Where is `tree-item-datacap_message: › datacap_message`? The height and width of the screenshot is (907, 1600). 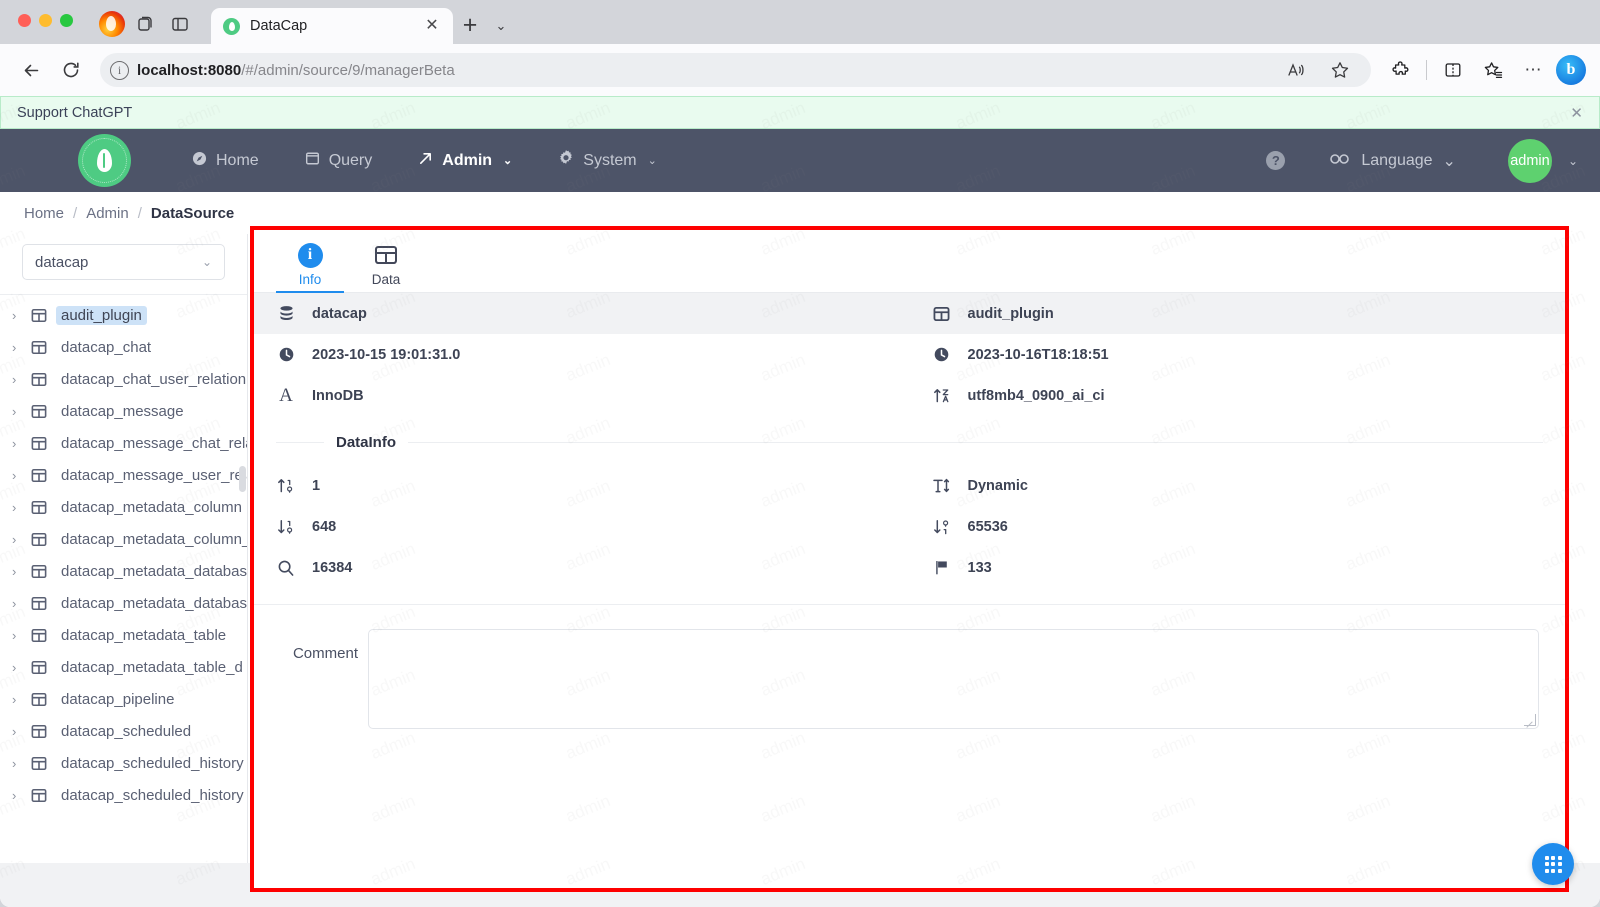 tree-item-datacap_message: › datacap_message is located at coordinates (123, 411).